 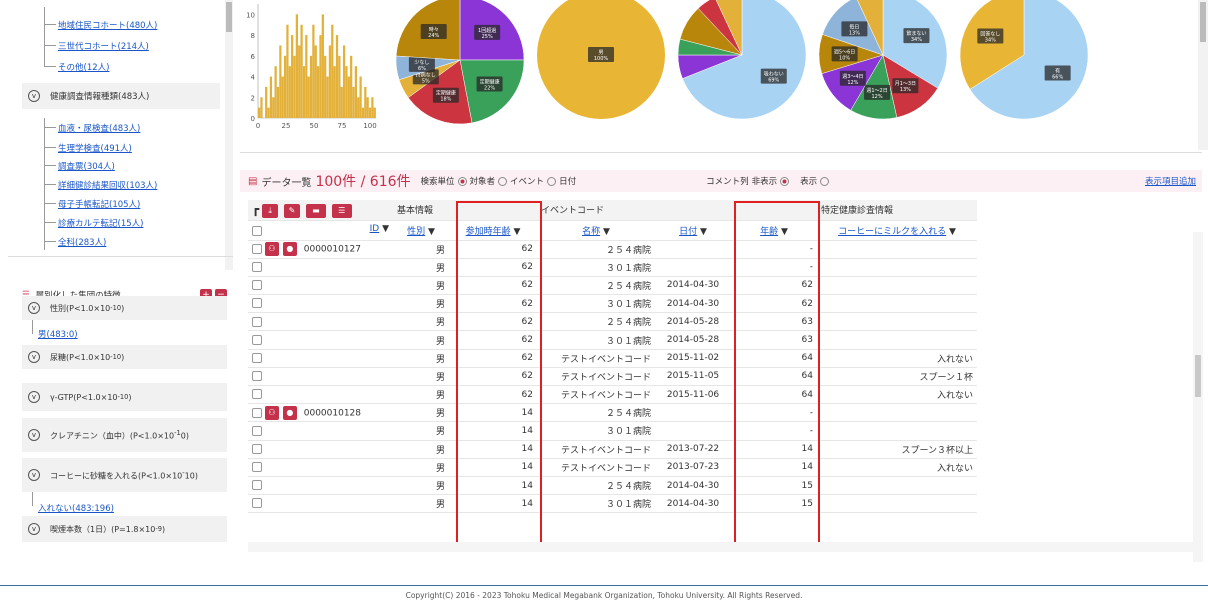 I want to click on tree-item: 三世代コホート(214人), so click(x=103, y=46).